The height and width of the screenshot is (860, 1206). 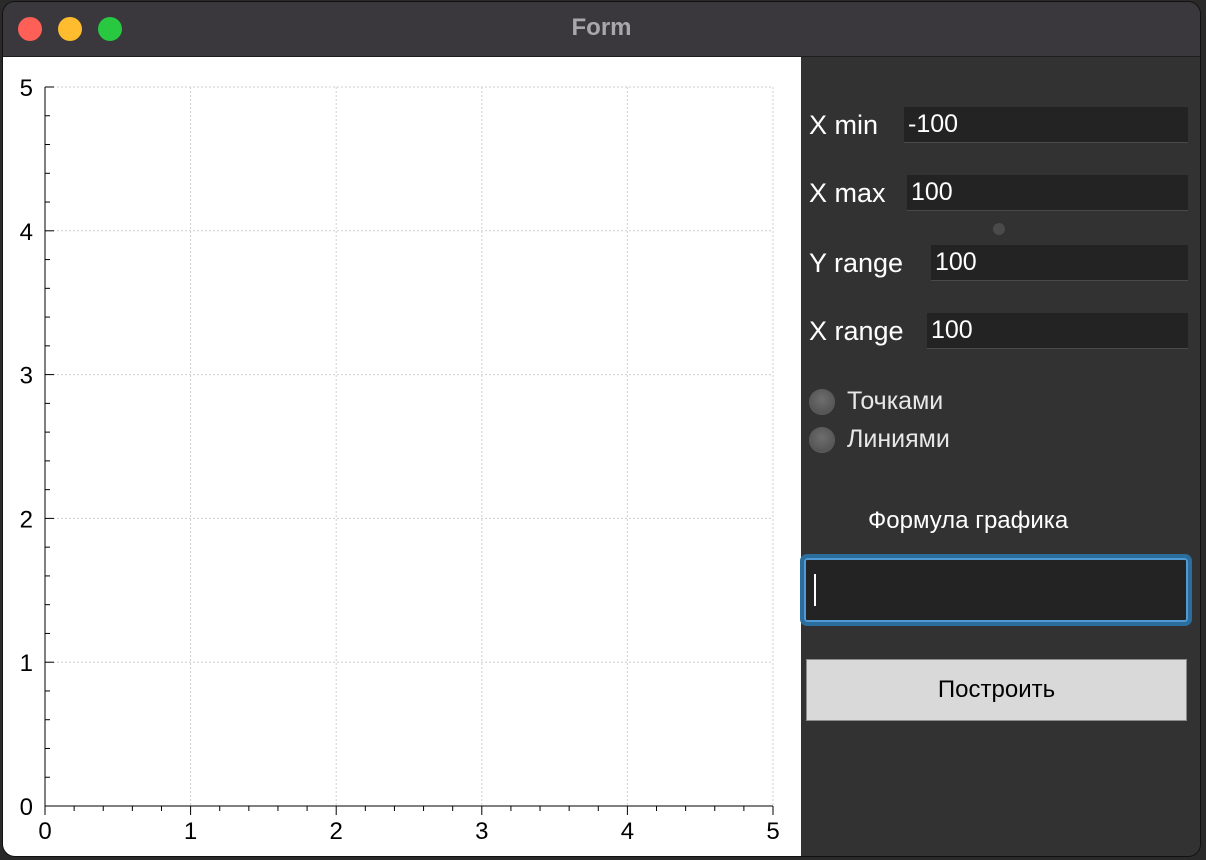 I want to click on y-tick-label: 5, so click(x=26, y=88).